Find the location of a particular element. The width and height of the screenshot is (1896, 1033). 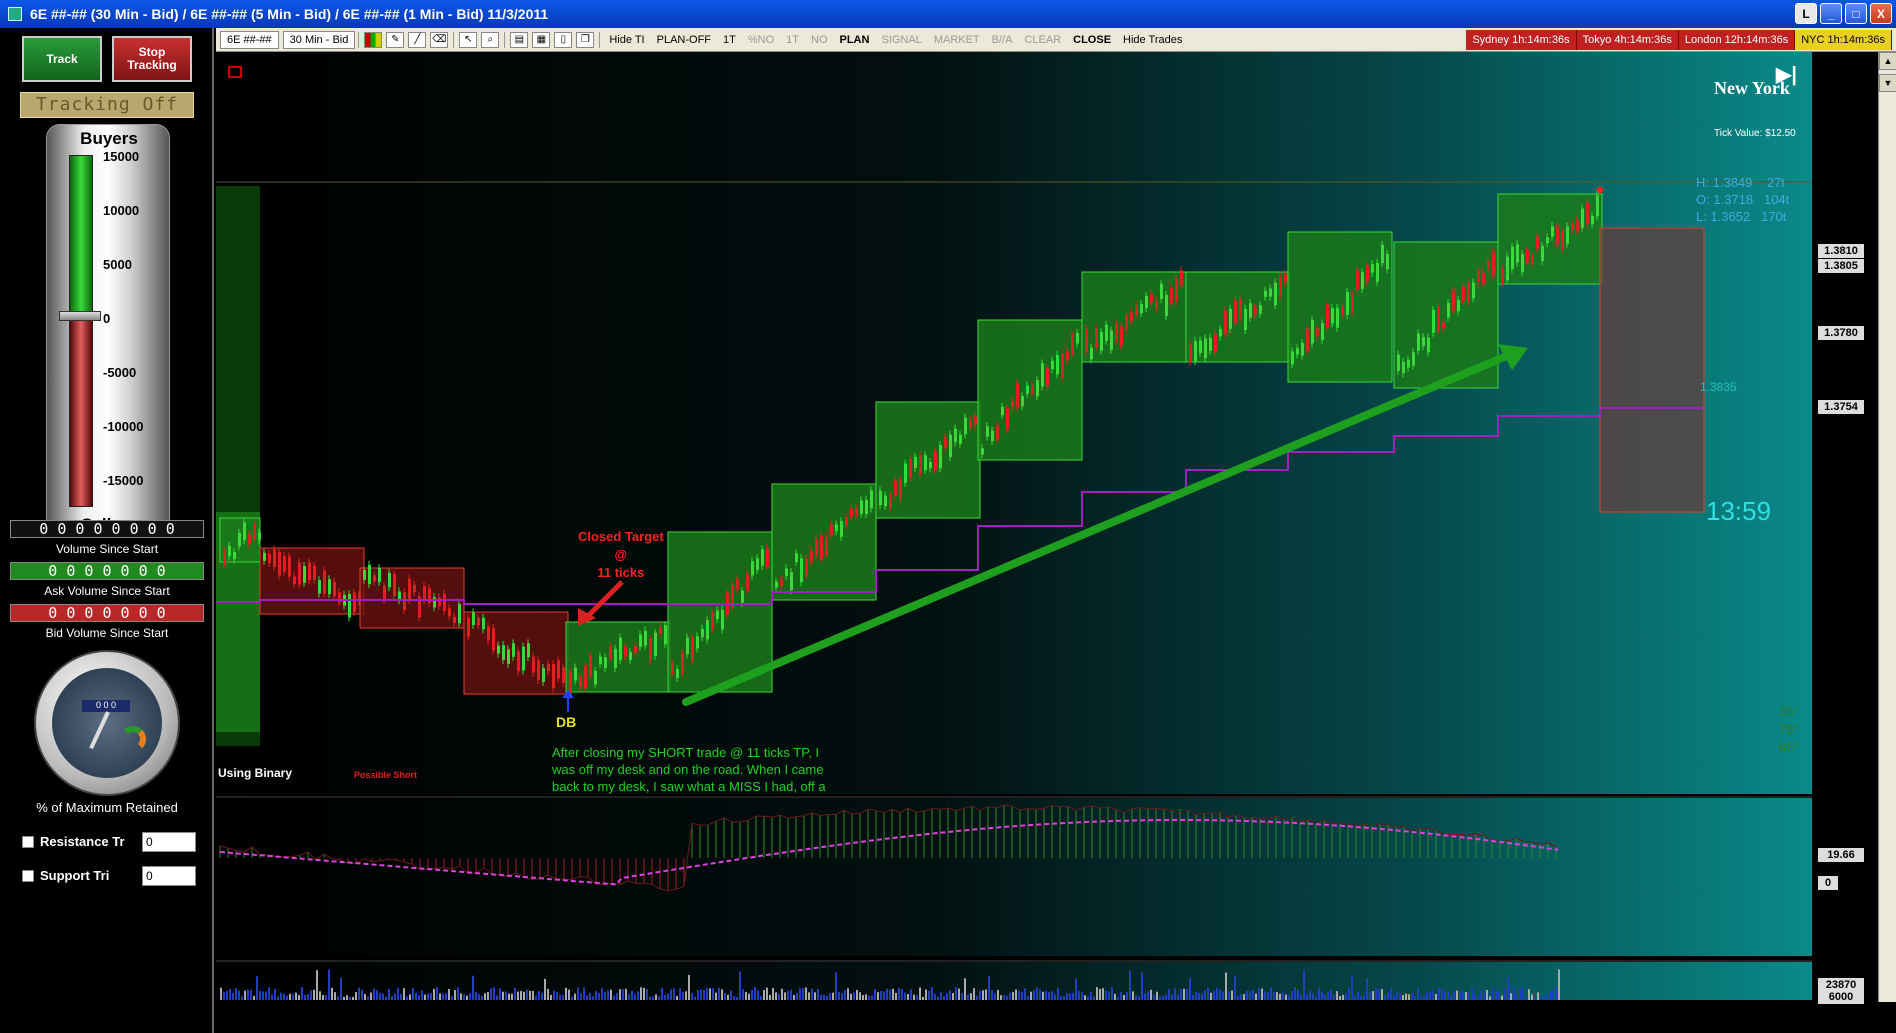

scroll-up-icon: ▲ is located at coordinates (1887, 61).